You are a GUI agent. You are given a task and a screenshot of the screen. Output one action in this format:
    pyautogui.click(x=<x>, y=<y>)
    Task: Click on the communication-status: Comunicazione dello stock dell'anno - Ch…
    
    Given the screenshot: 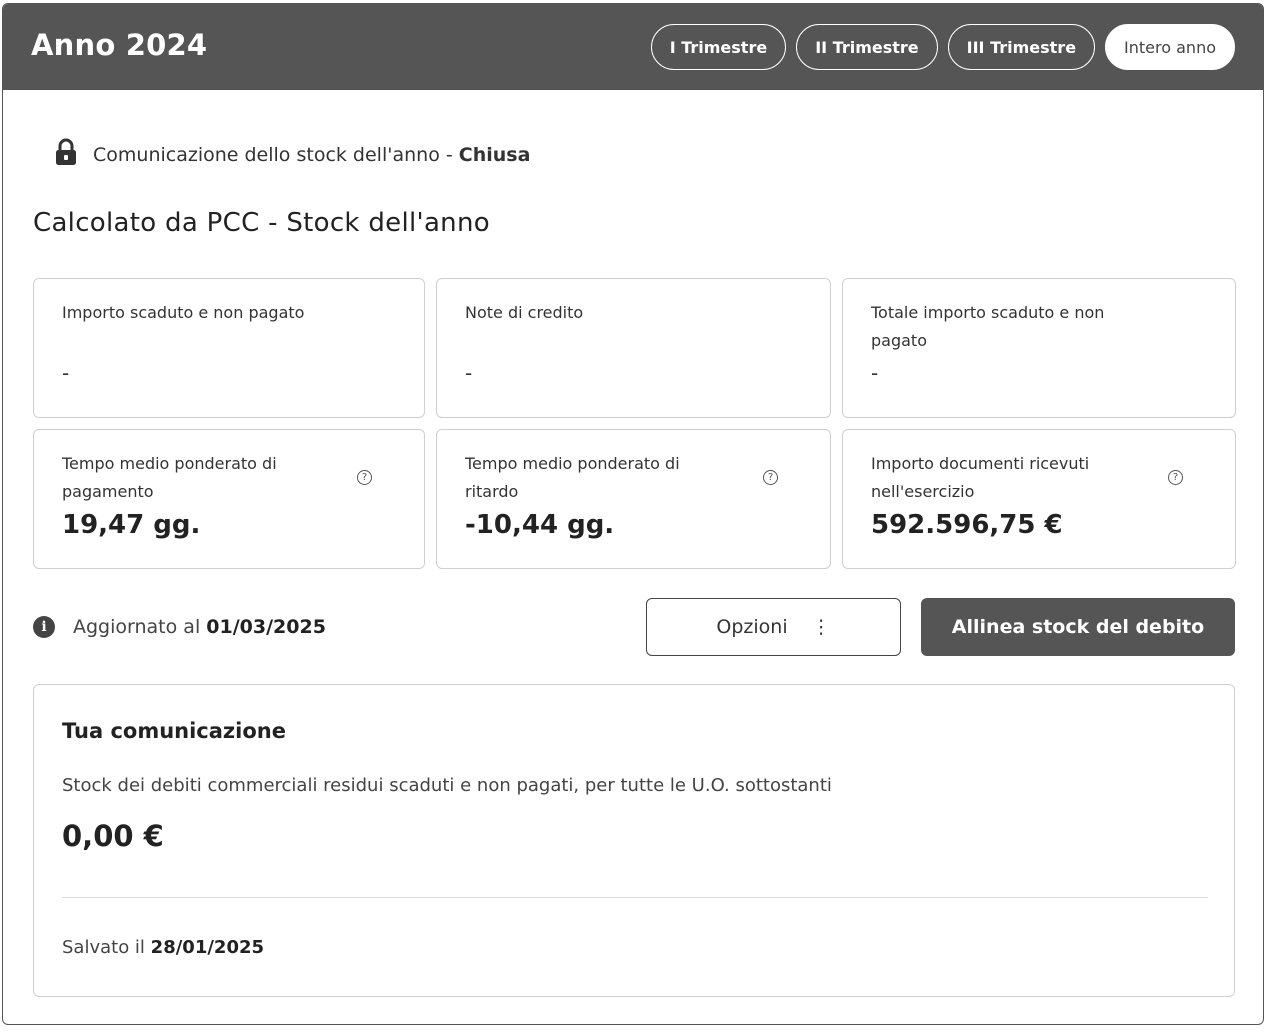 What is the action you would take?
    pyautogui.click(x=292, y=154)
    